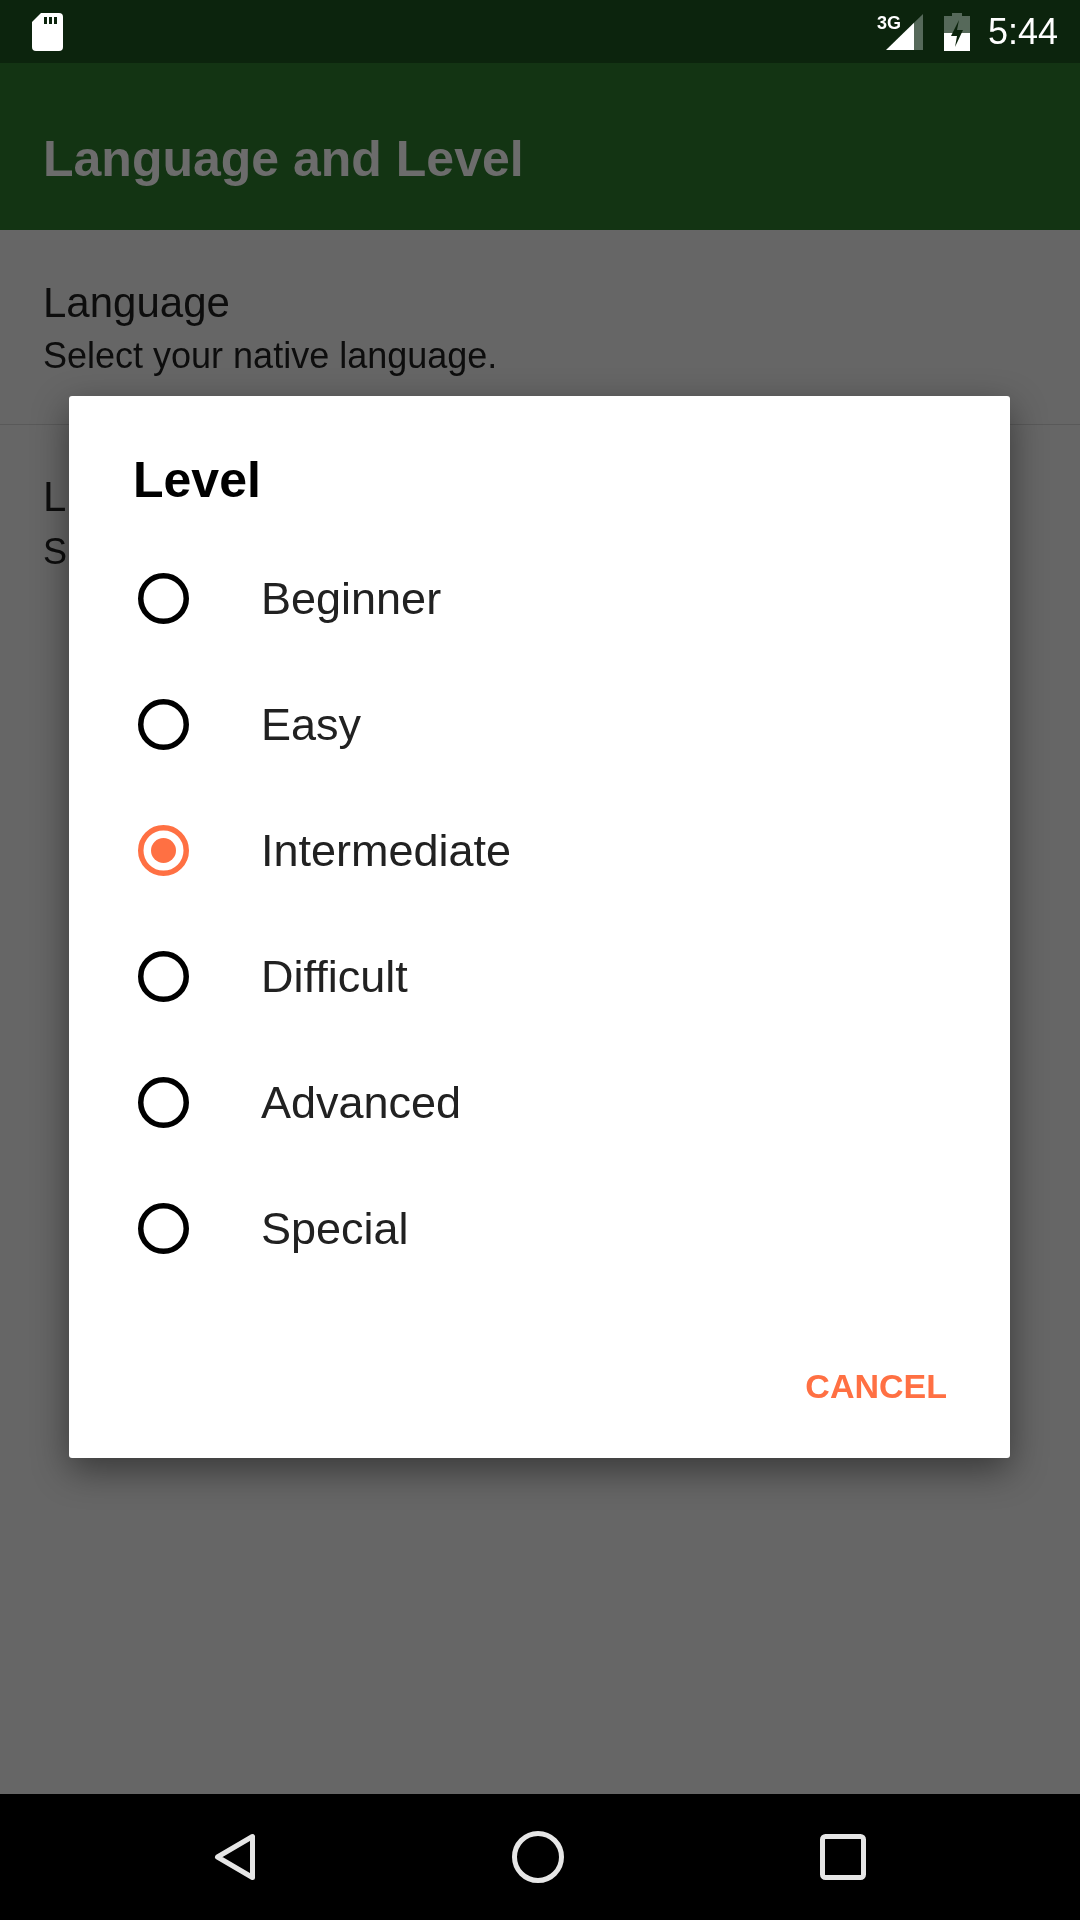  Describe the element at coordinates (334, 976) in the screenshot. I see `option-label: Difficult` at that location.